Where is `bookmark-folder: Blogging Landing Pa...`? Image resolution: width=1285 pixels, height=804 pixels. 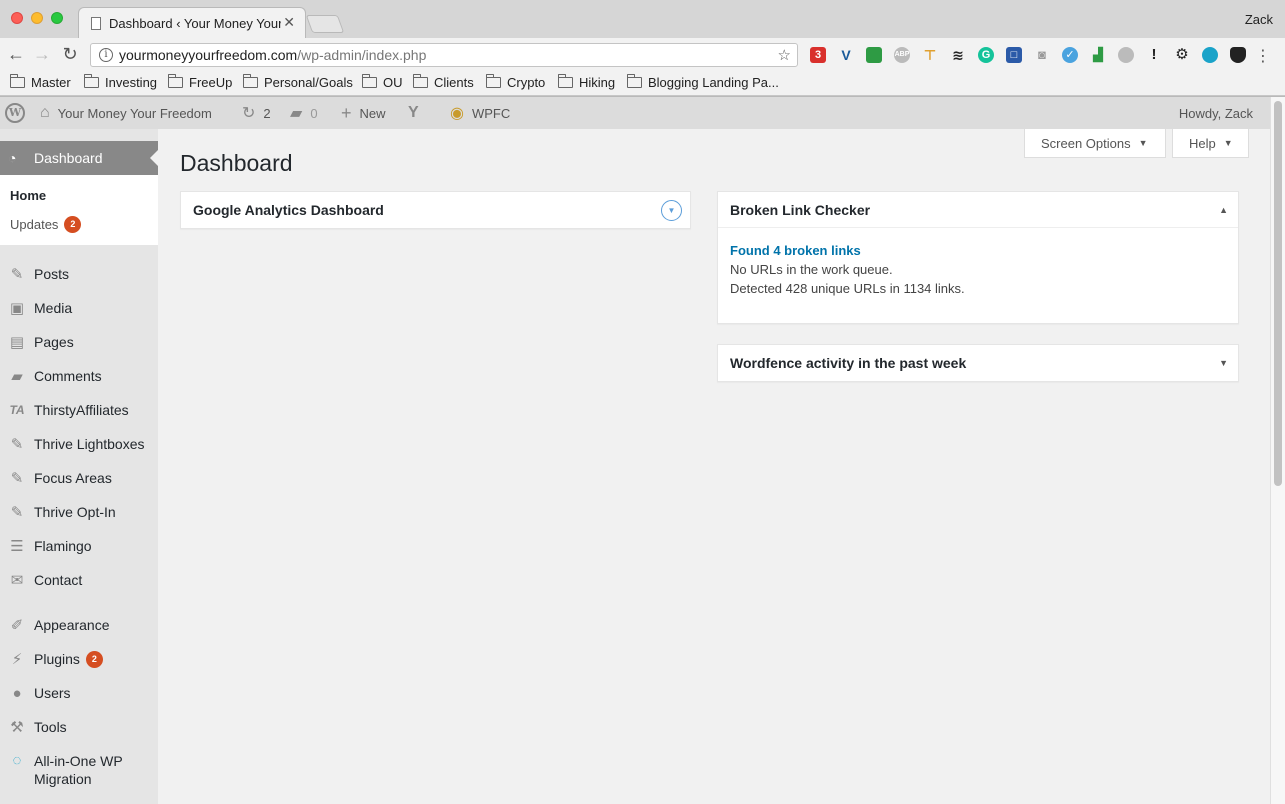 bookmark-folder: Blogging Landing Pa... is located at coordinates (703, 82).